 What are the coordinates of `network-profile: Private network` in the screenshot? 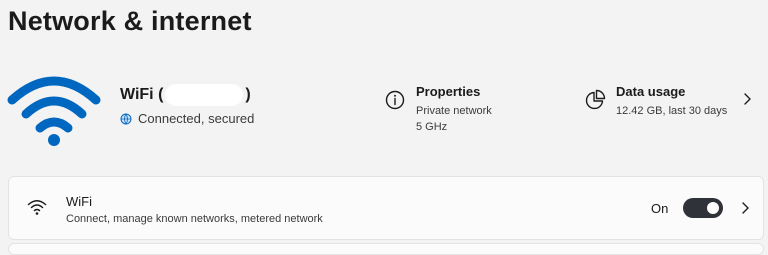 It's located at (454, 111).